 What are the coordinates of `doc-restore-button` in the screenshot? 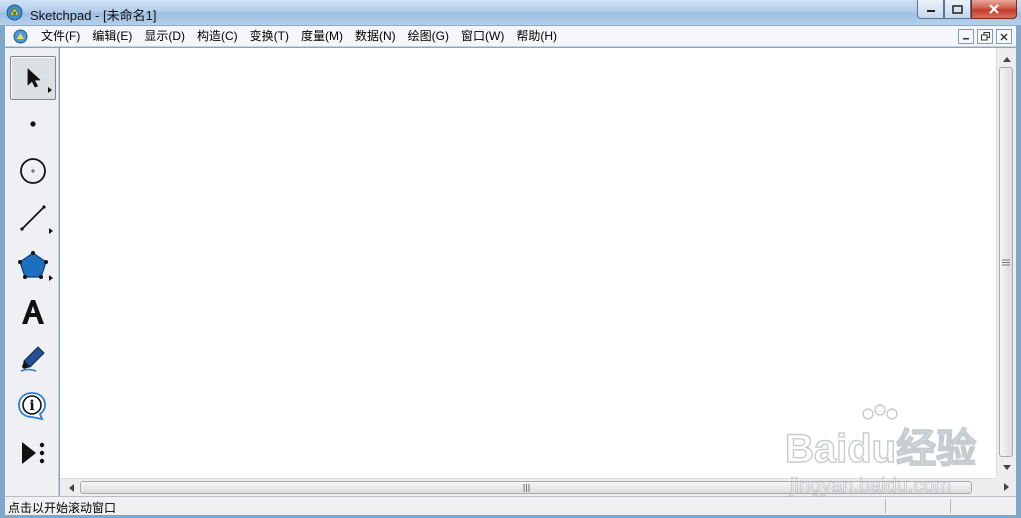 It's located at (985, 36).